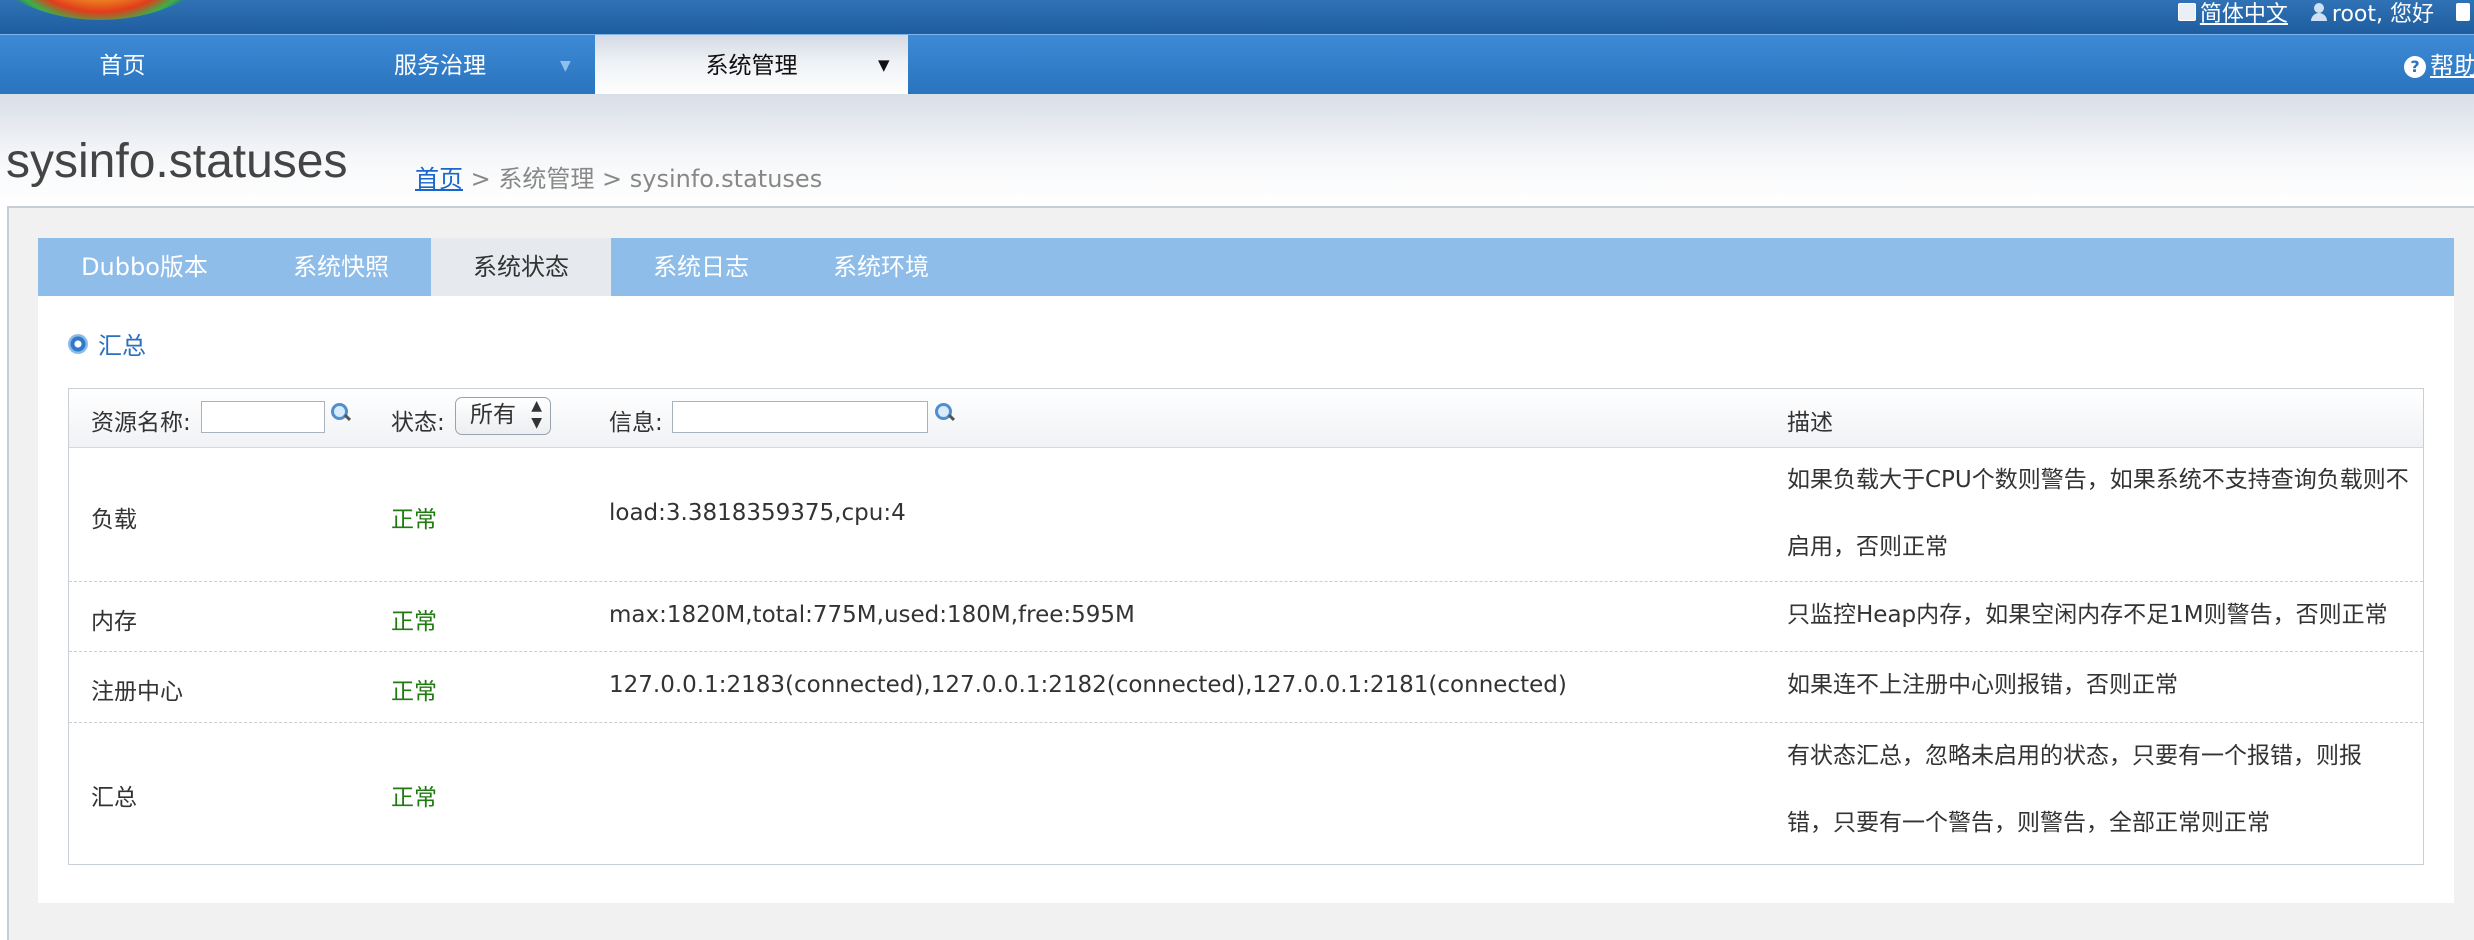 The image size is (2474, 940). What do you see at coordinates (636, 423) in the screenshot?
I see `info-filter-label: 信息:` at bounding box center [636, 423].